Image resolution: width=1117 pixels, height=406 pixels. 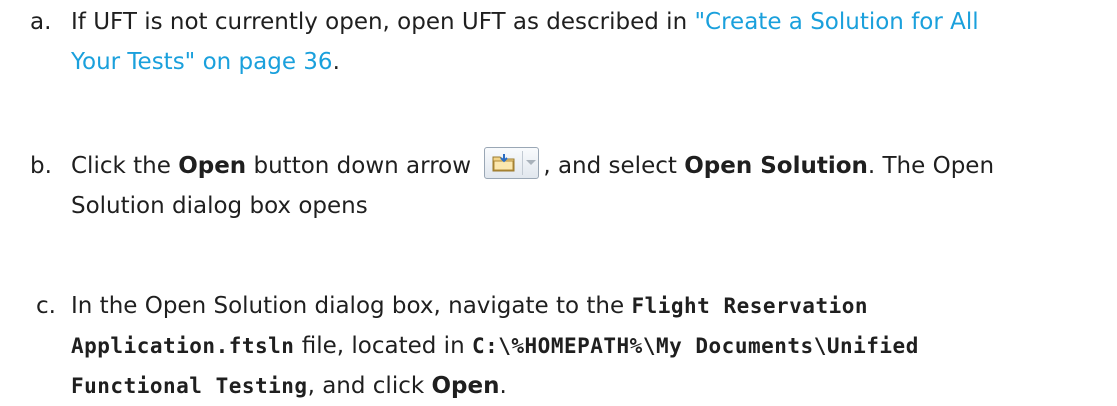 What do you see at coordinates (465, 386) in the screenshot?
I see `open-label-c: Open` at bounding box center [465, 386].